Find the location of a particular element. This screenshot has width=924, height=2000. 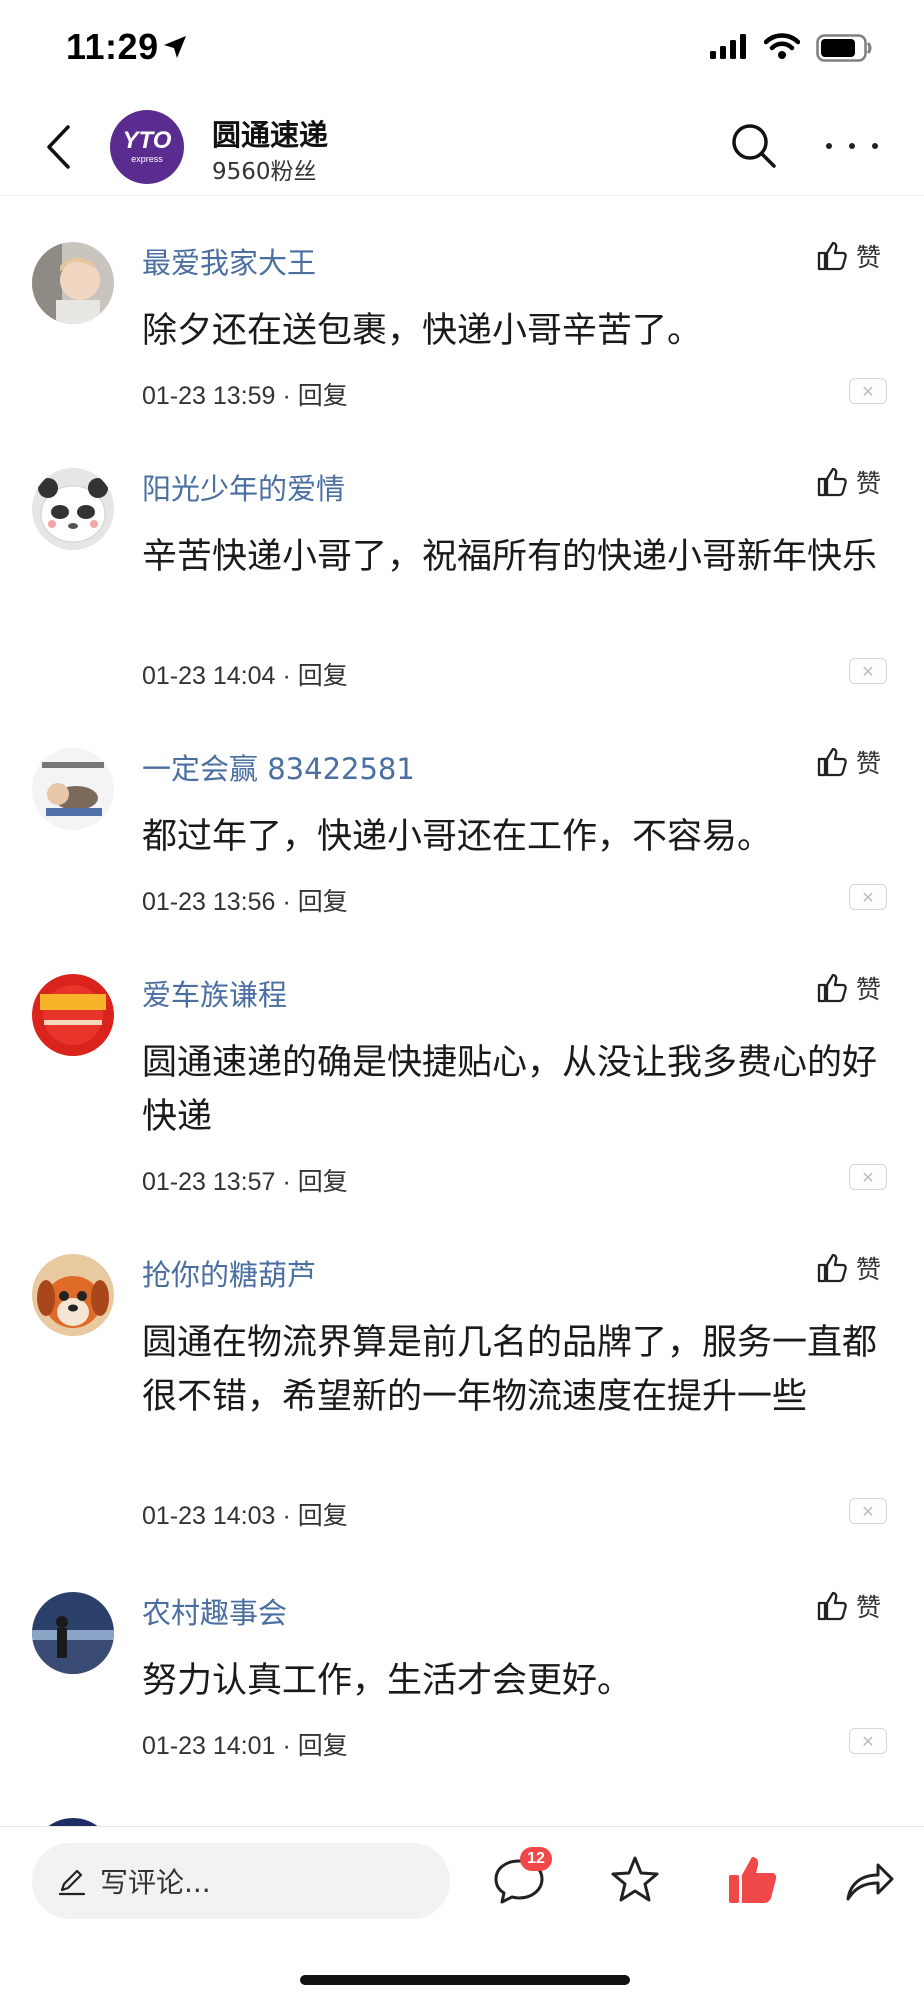

comment-meta: 01-23 13:57 · 回复 is located at coordinates (245, 1181).